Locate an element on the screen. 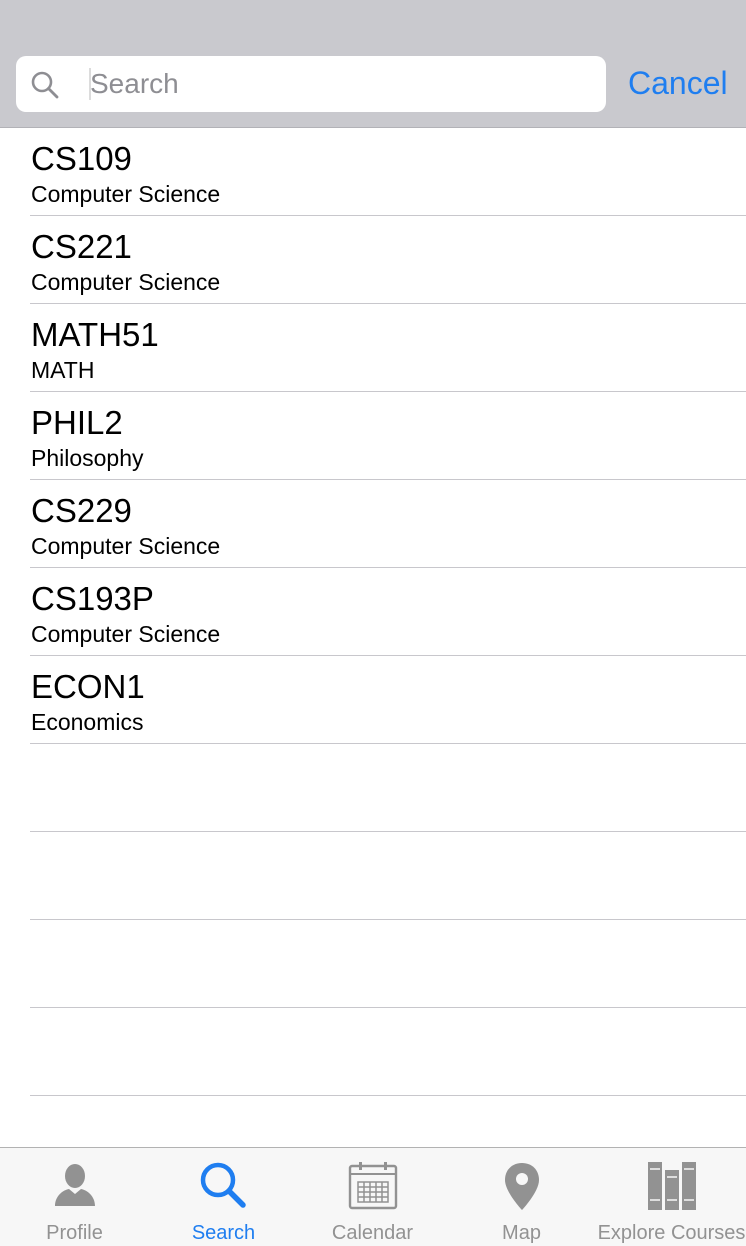 Image resolution: width=746 pixels, height=1246 pixels. course-code: CS109 is located at coordinates (81, 158).